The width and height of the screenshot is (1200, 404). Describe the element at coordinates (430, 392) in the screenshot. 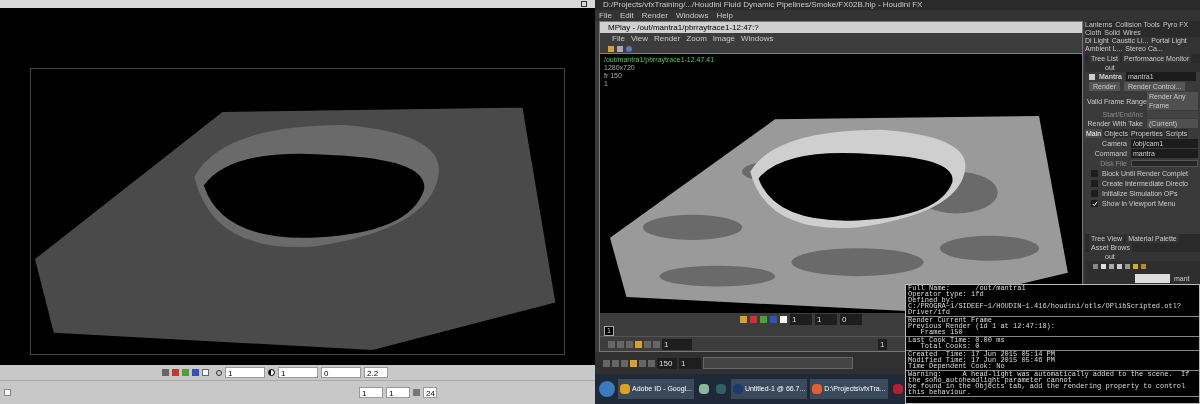

I see `fps-field: 24` at that location.